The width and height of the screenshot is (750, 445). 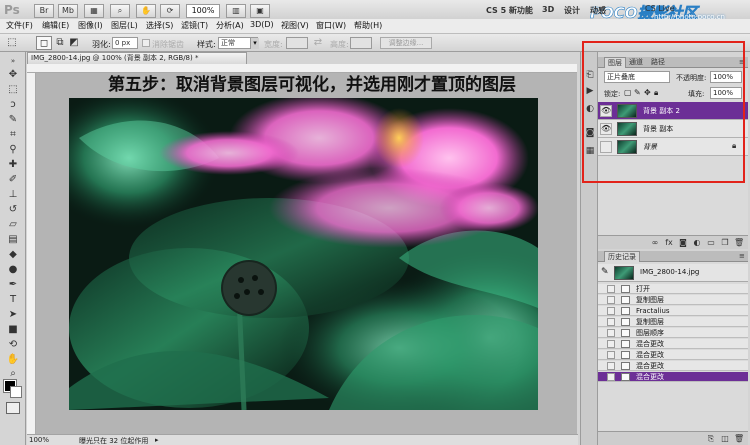 What do you see at coordinates (94, 11) in the screenshot?
I see `view-extras-button: ▦` at bounding box center [94, 11].